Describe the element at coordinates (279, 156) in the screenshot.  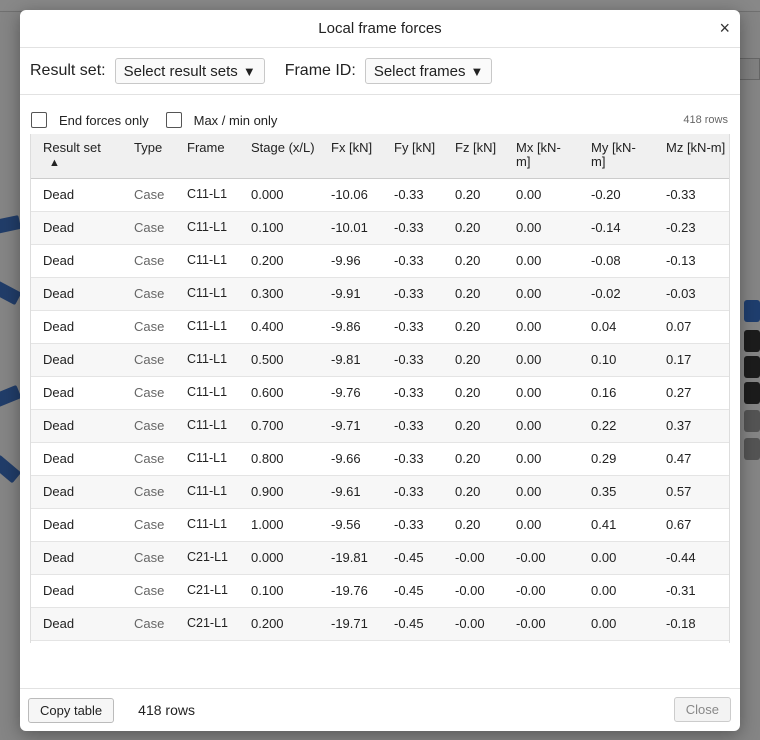
I see `column-header-stage: Stage (x/L)` at that location.